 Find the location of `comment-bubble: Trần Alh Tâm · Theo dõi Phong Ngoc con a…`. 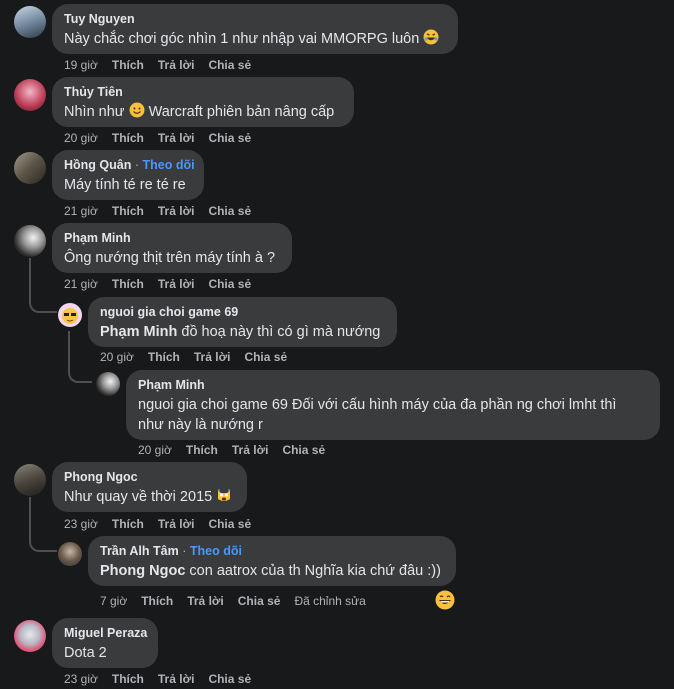

comment-bubble: Trần Alh Tâm · Theo dõi Phong Ngoc con a… is located at coordinates (272, 561).